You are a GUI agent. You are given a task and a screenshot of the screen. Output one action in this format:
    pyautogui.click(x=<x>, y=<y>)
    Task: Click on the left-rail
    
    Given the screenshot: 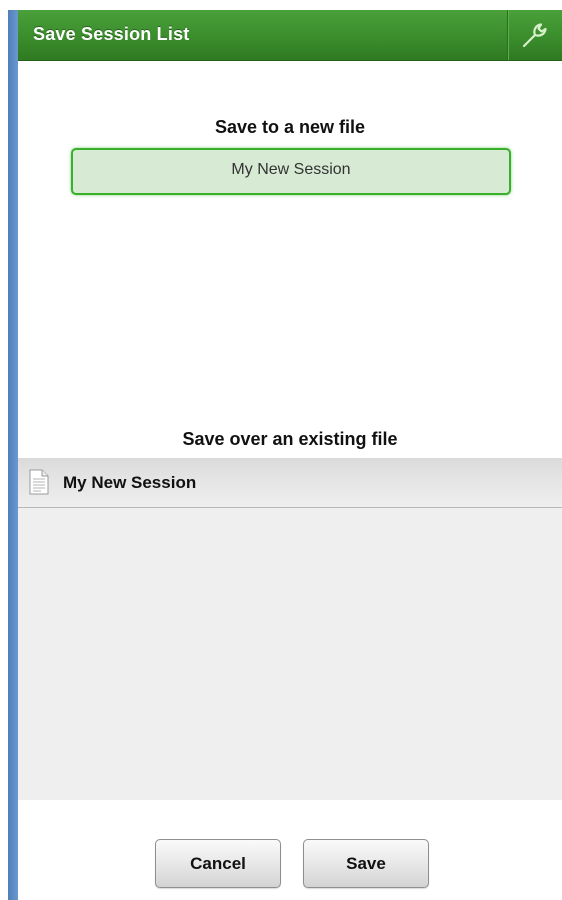 What is the action you would take?
    pyautogui.click(x=13, y=455)
    